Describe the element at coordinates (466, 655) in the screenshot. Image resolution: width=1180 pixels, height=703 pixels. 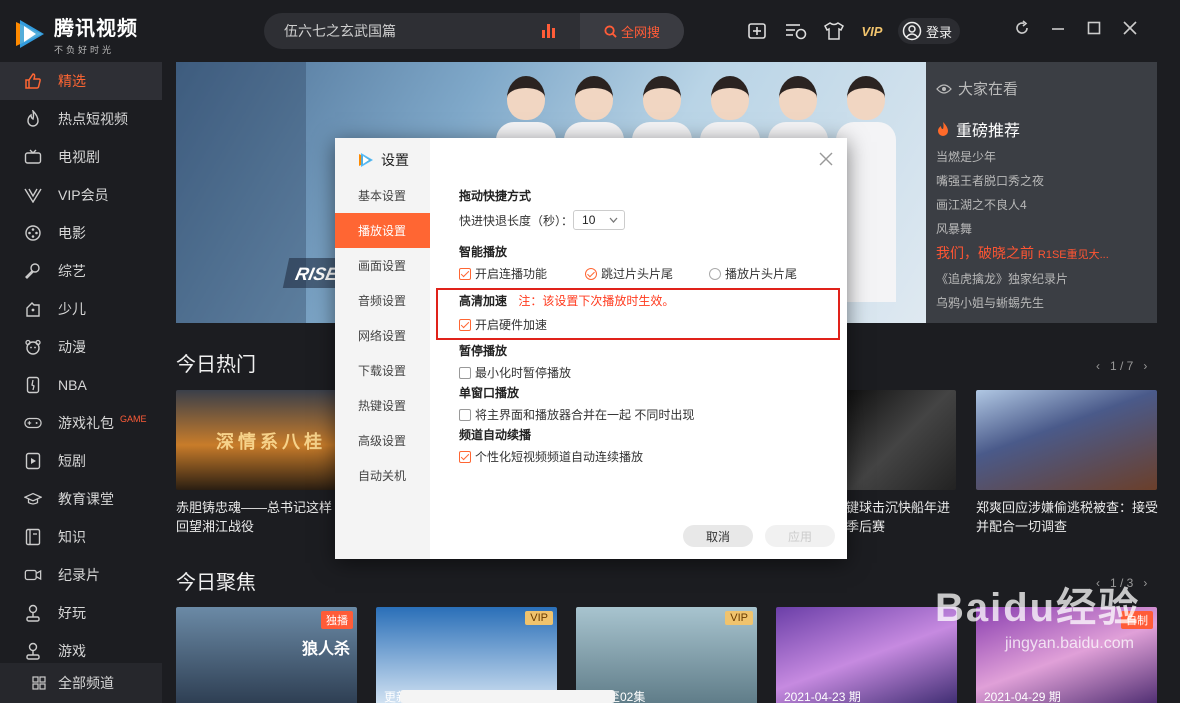
I see `focus-card: VIP 更新至` at that location.